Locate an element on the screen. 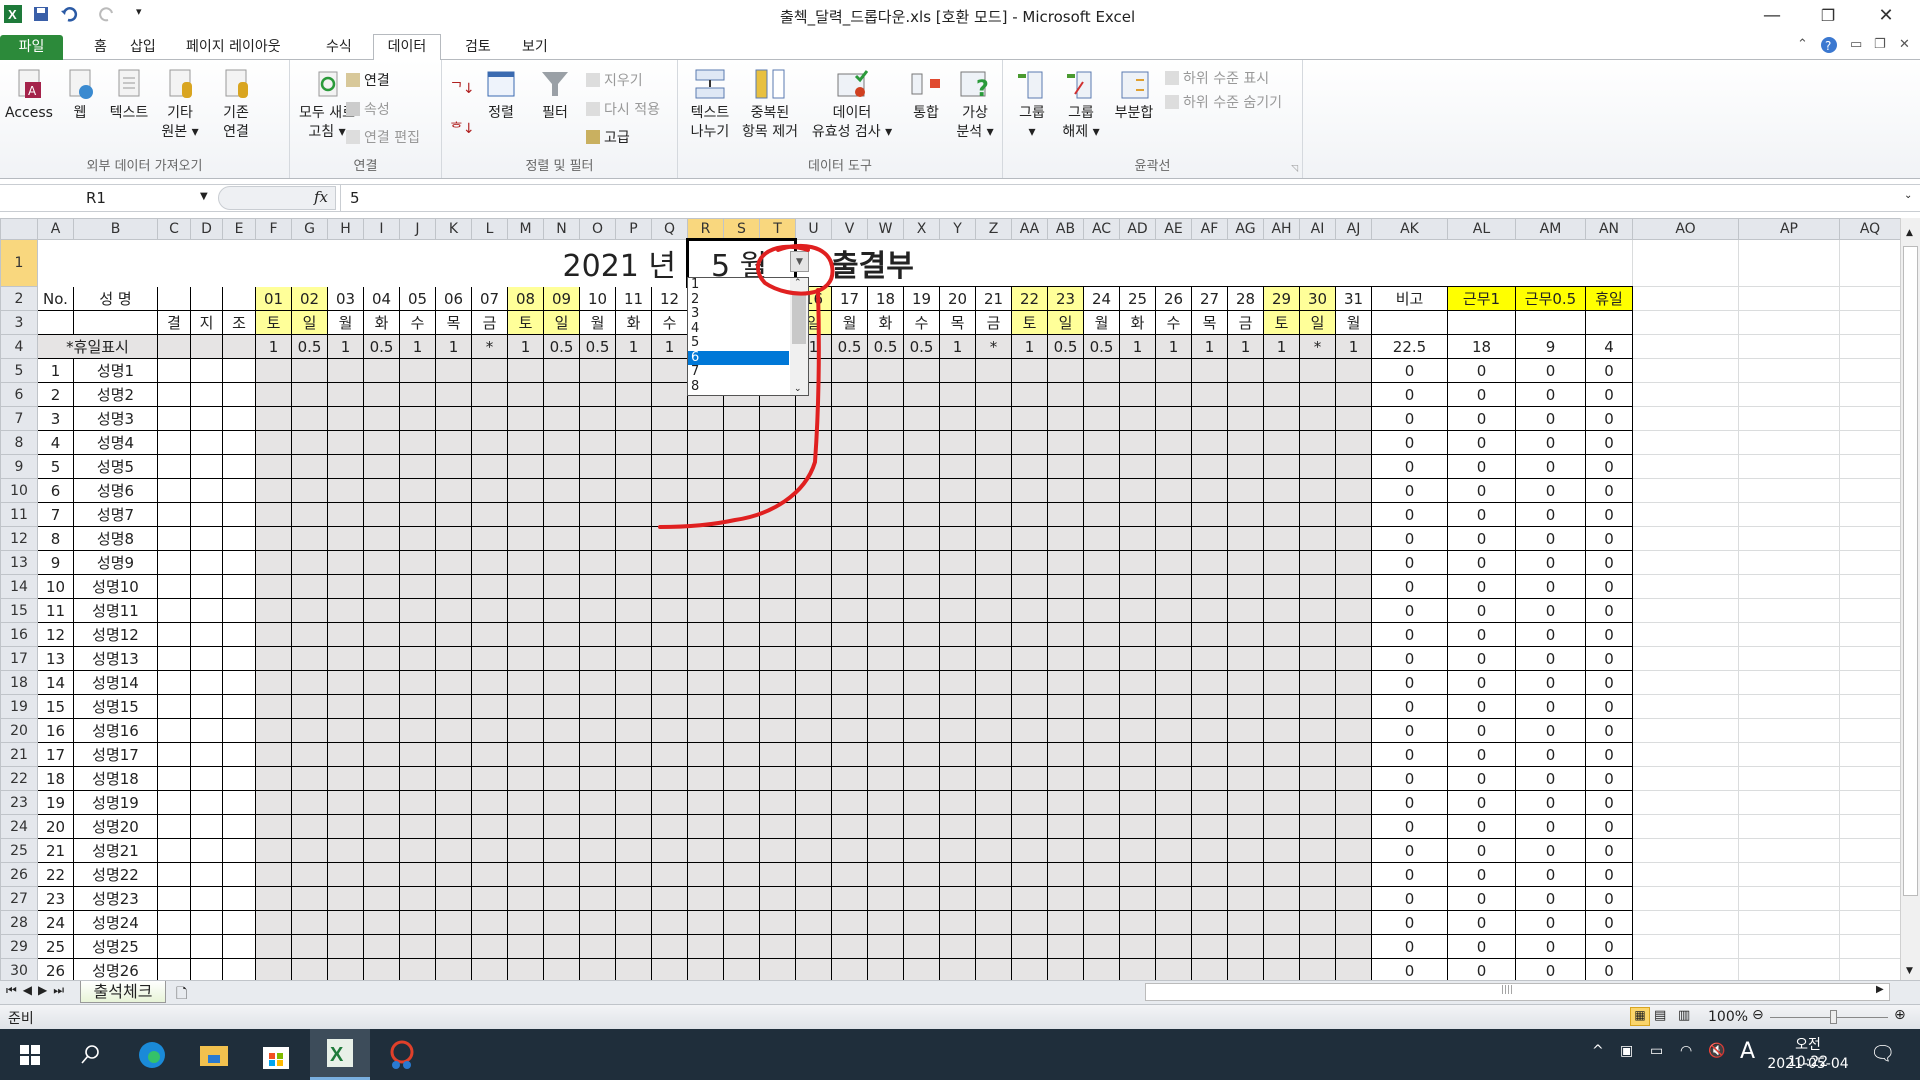 Image resolution: width=1920 pixels, height=1080 pixels. zoom-slider is located at coordinates (1829, 1017).